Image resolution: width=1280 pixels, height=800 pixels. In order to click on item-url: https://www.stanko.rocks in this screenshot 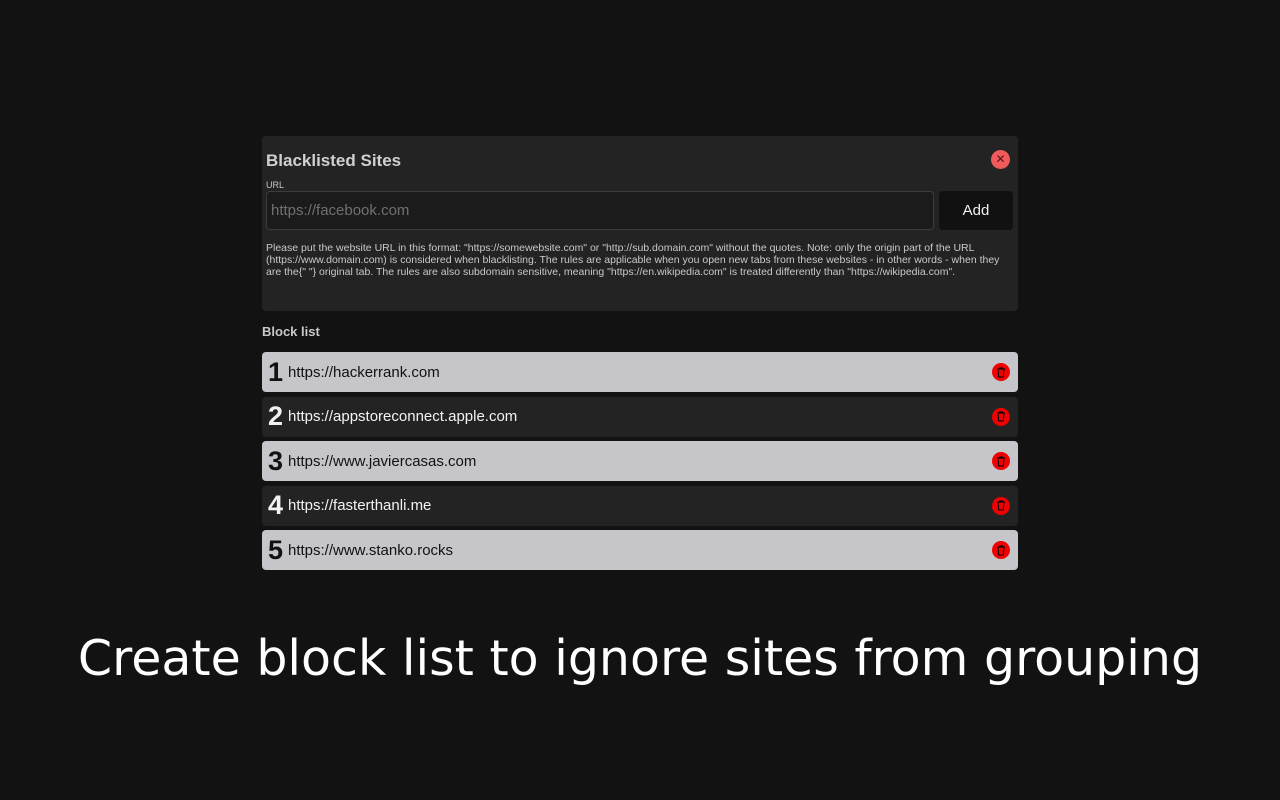, I will do `click(371, 550)`.